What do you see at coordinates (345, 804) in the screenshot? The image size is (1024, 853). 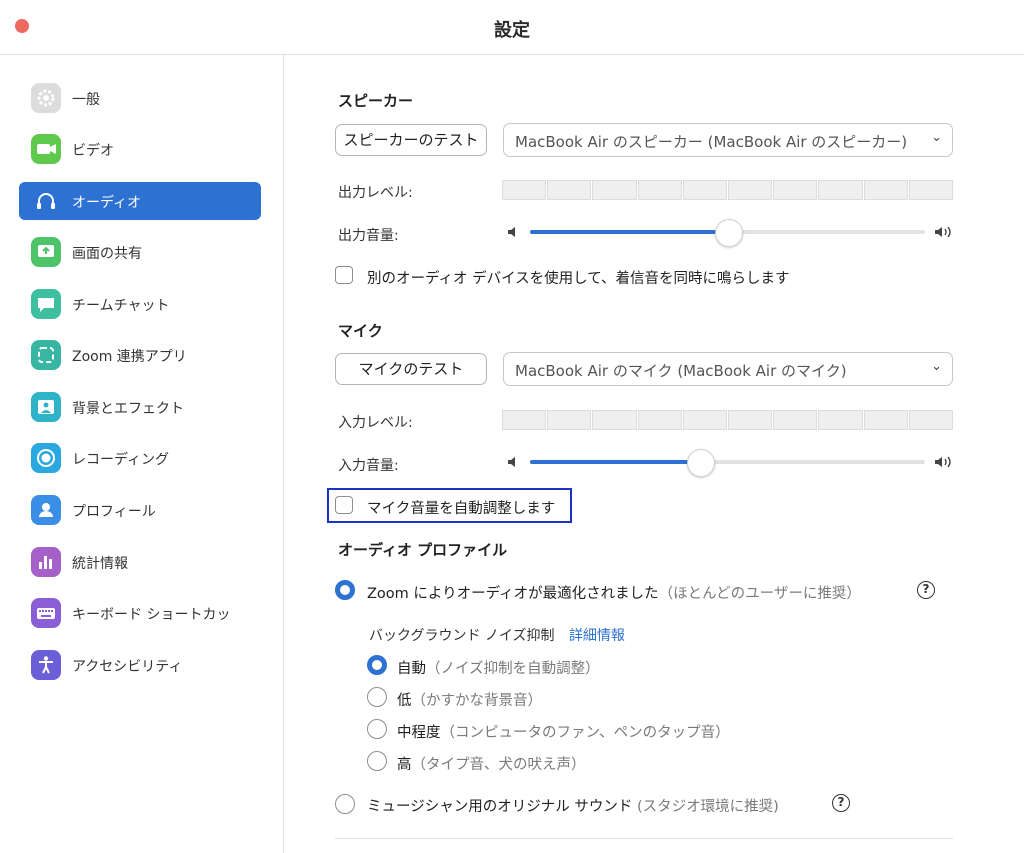 I see `musician-sound-radio` at bounding box center [345, 804].